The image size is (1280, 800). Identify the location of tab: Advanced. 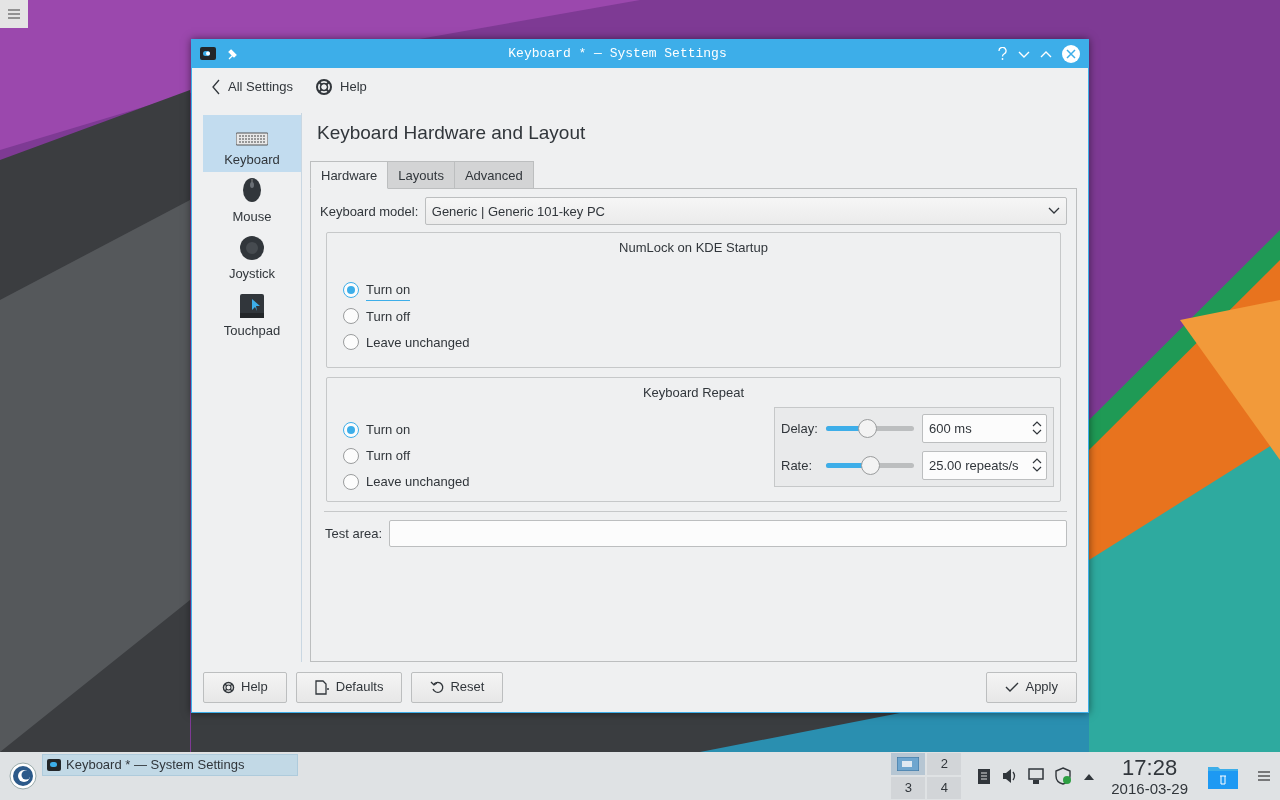
(493, 175).